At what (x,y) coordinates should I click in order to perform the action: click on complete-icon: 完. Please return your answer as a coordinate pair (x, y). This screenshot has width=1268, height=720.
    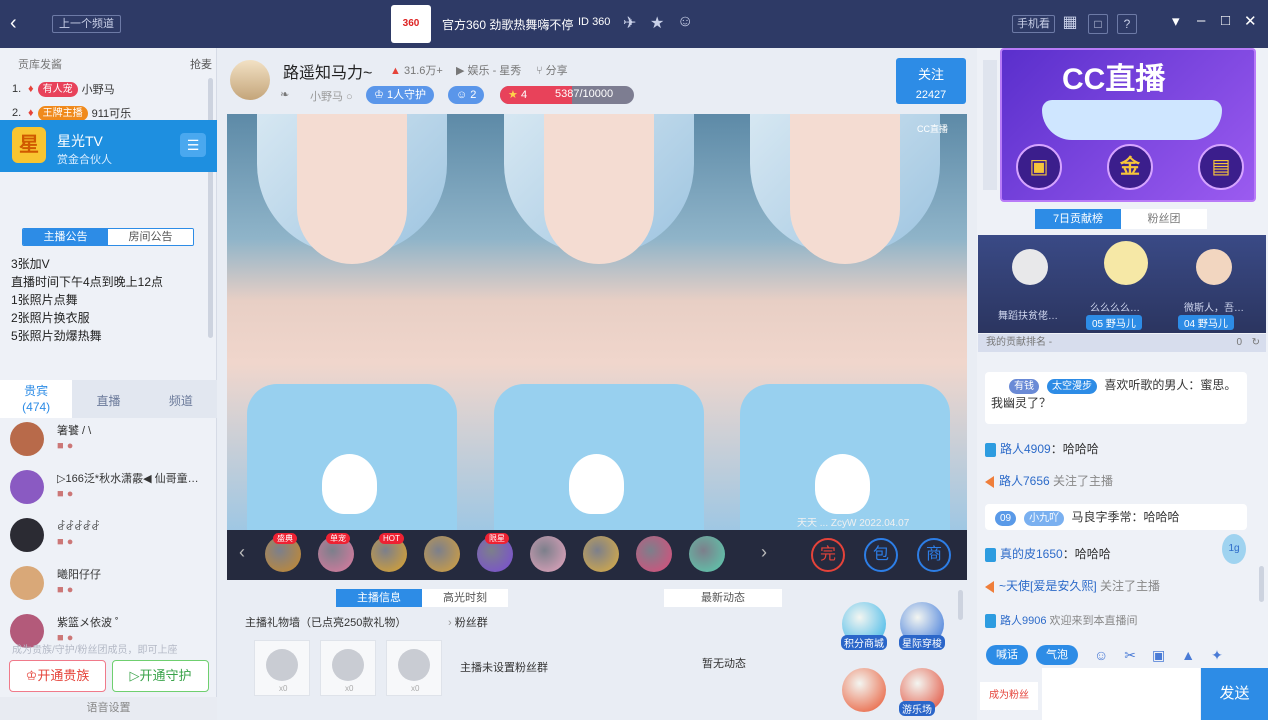
    Looking at the image, I should click on (828, 555).